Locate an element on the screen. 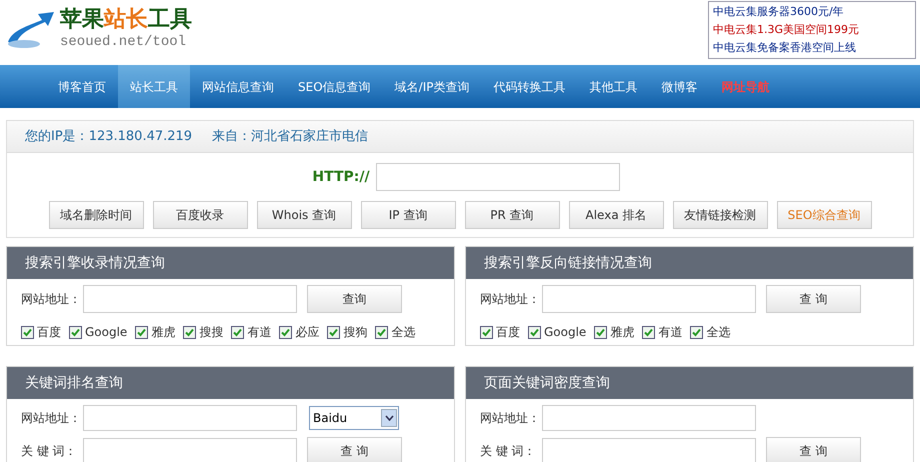  tool-button: IP 查询 is located at coordinates (408, 215).